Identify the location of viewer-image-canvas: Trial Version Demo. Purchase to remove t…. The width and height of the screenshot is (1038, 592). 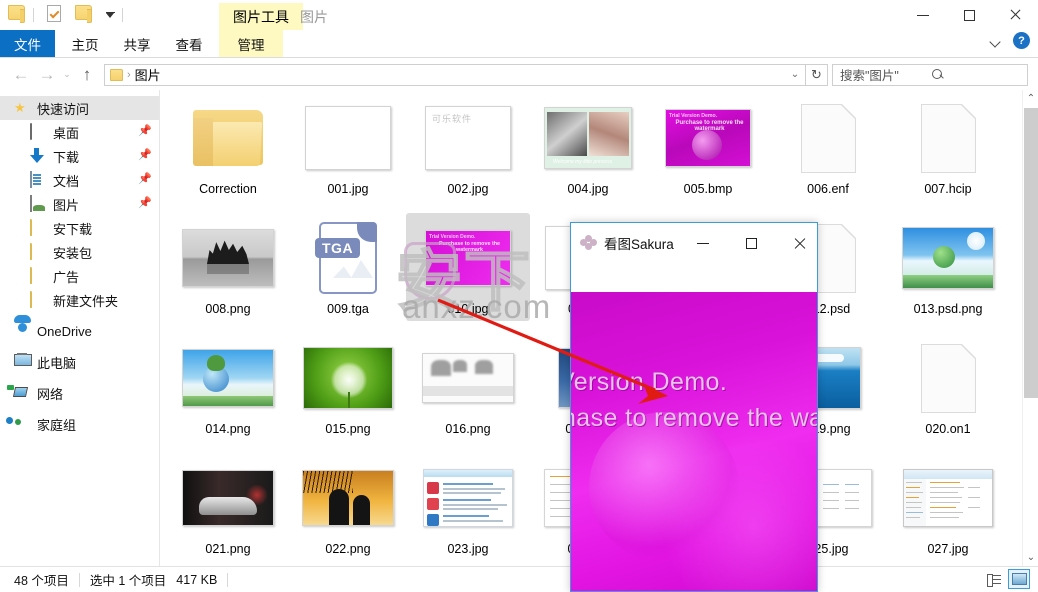
(694, 441).